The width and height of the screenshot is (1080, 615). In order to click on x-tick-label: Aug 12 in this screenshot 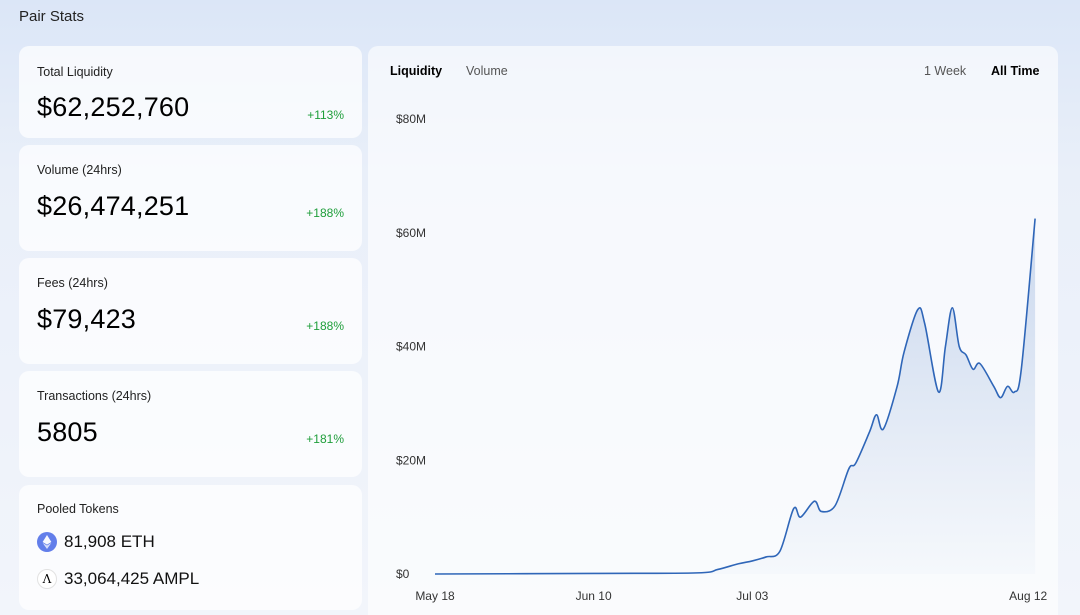, I will do `click(1028, 596)`.